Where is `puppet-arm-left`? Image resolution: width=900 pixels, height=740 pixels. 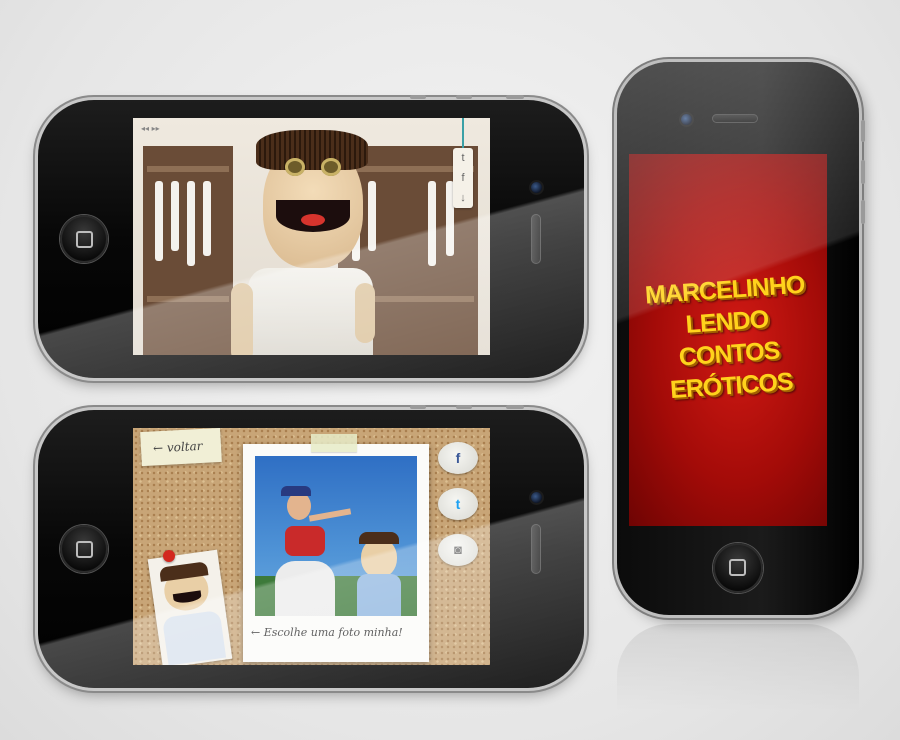 puppet-arm-left is located at coordinates (242, 319).